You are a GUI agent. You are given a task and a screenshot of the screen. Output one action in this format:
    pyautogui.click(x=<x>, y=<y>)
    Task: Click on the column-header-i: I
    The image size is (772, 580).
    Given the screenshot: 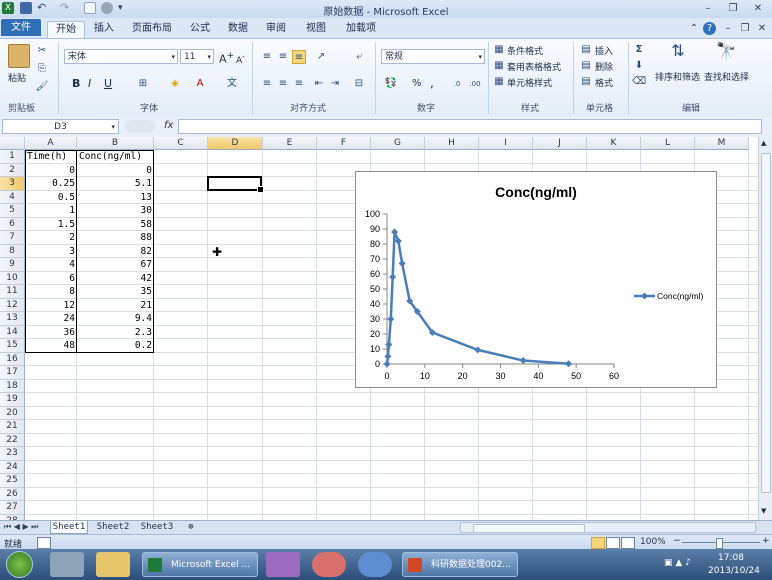 What is the action you would take?
    pyautogui.click(x=506, y=143)
    